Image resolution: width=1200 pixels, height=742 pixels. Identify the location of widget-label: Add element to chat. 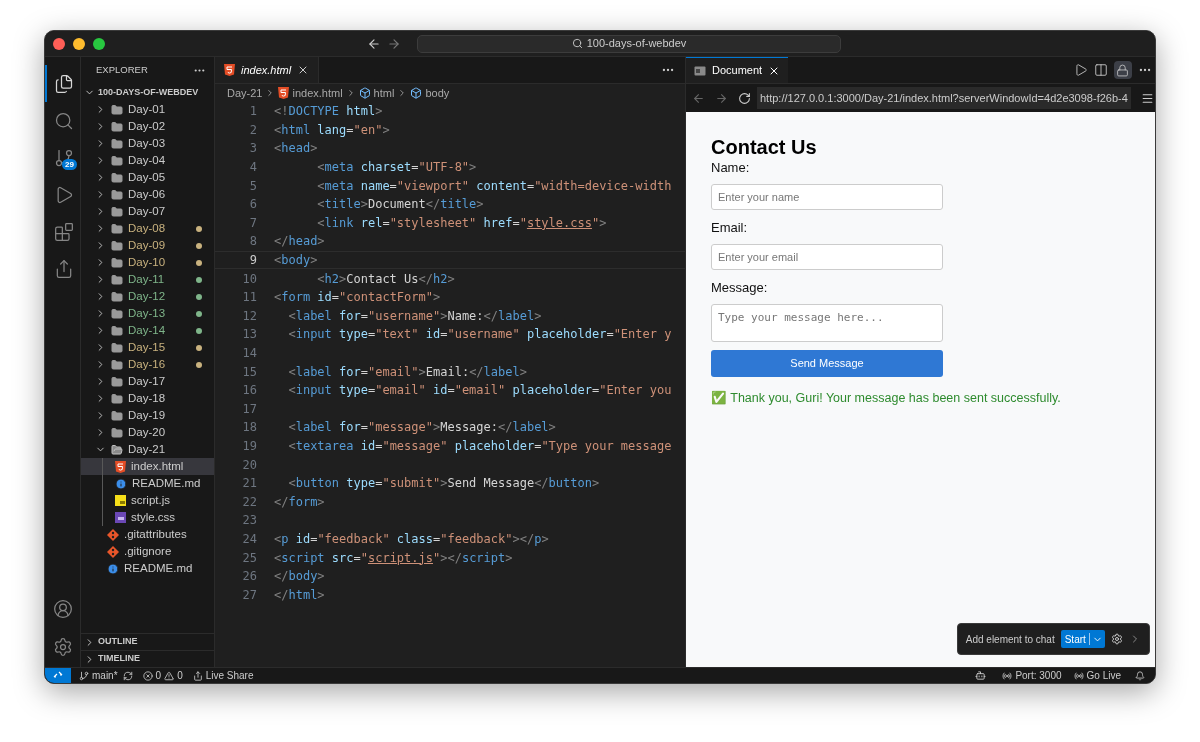
(1010, 639).